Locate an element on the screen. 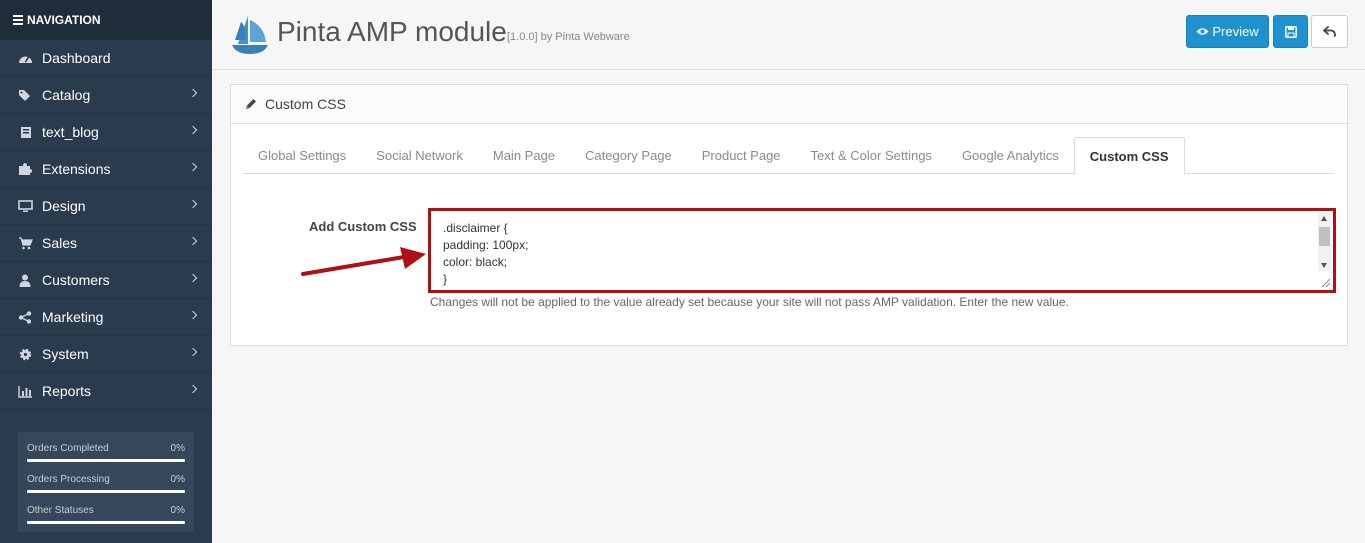  puzzle-icon is located at coordinates (25, 169).